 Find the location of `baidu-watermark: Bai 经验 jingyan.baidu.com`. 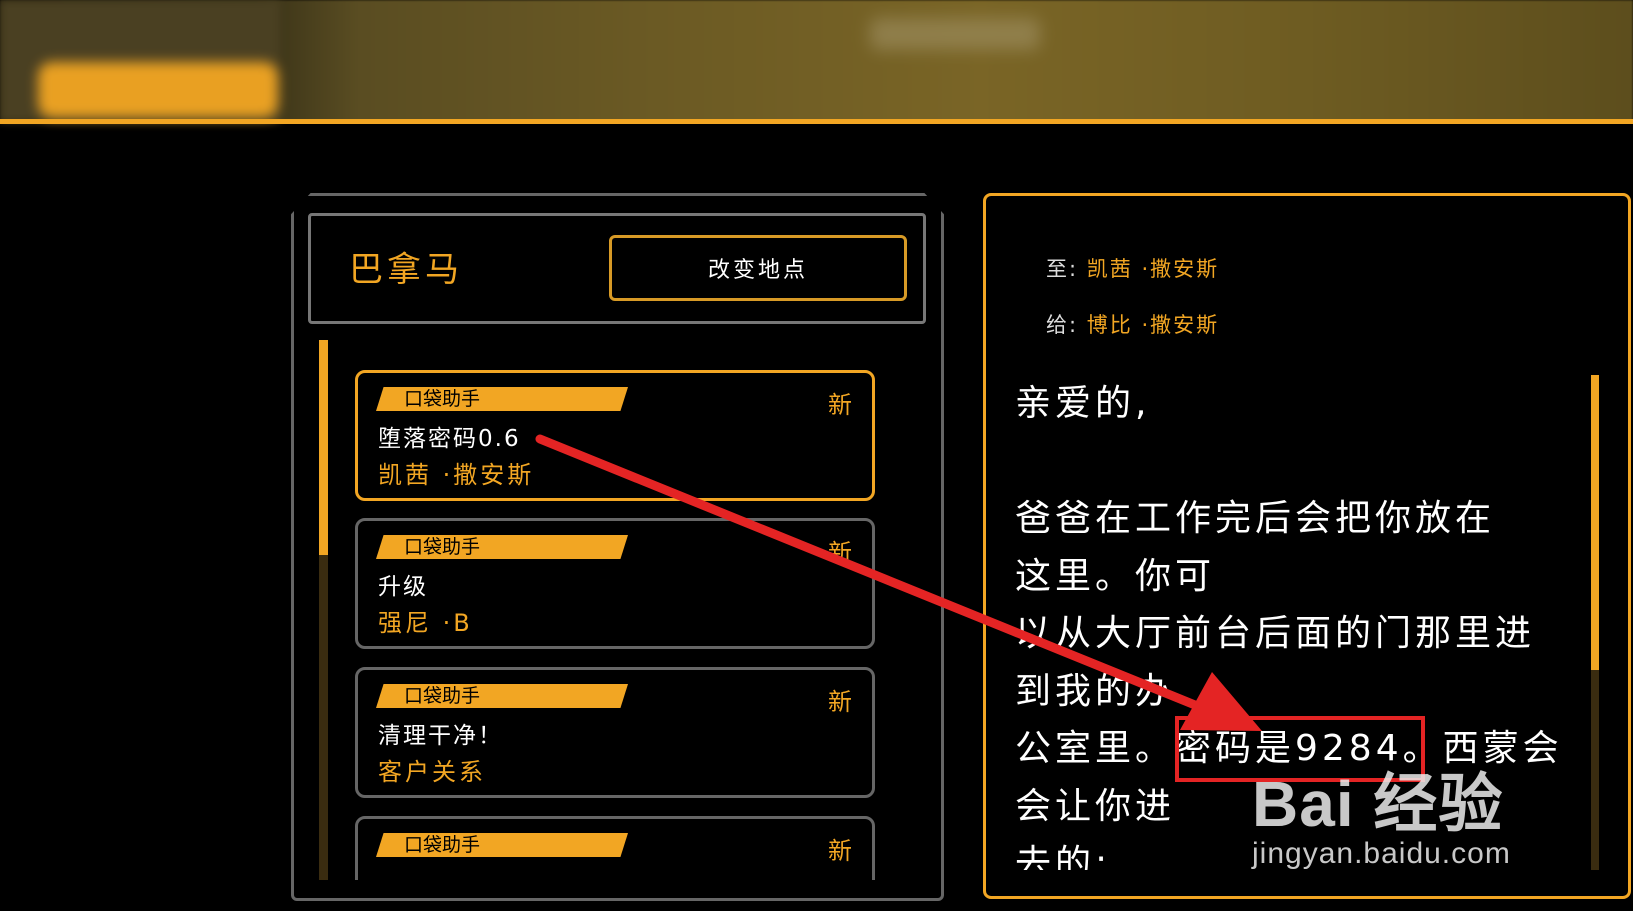

baidu-watermark: Bai 经验 jingyan.baidu.com is located at coordinates (1381, 822).